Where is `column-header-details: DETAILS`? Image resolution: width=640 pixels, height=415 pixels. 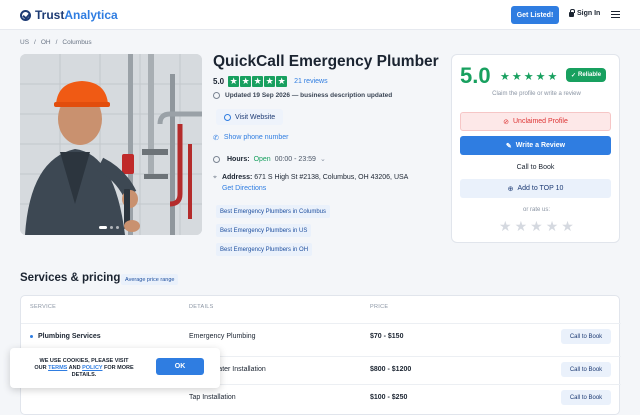
column-header-details: DETAILS is located at coordinates (201, 307).